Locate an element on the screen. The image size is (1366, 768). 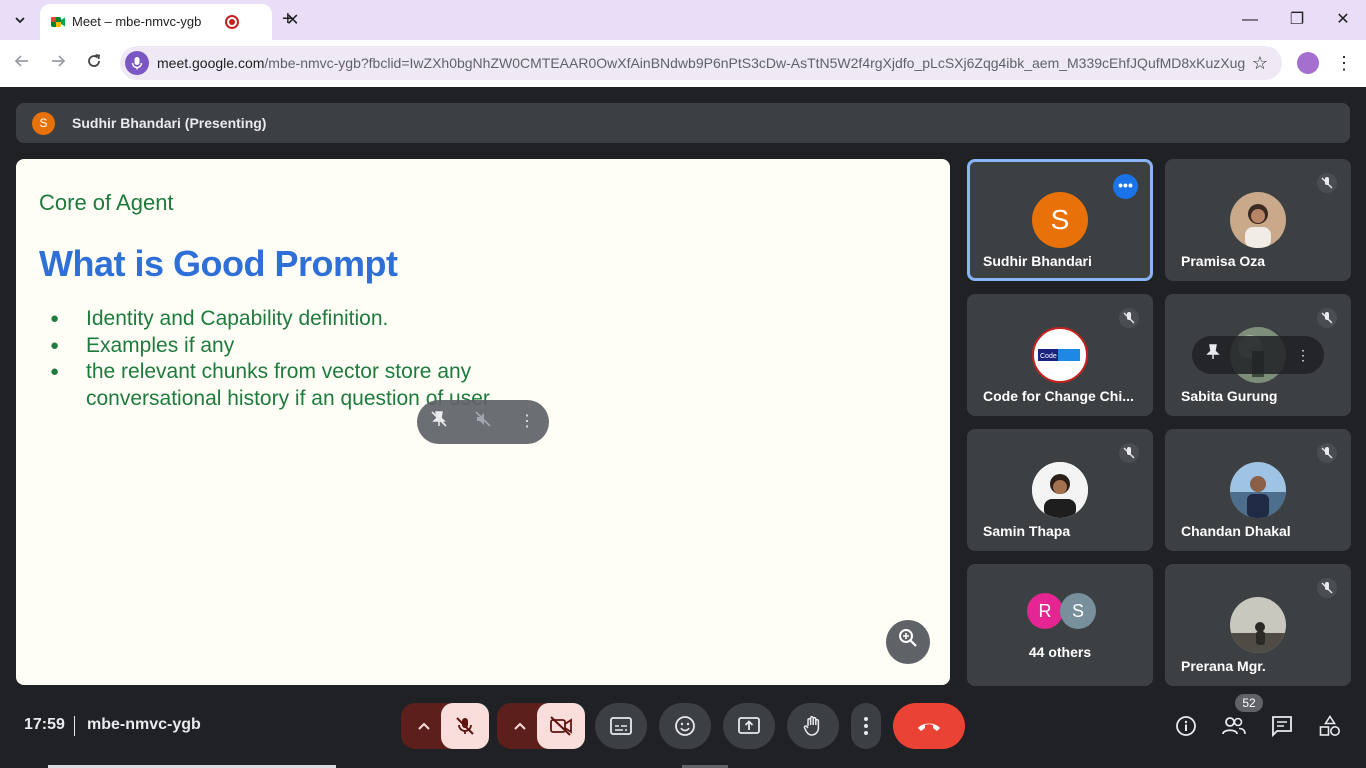
tab-title: Meet – mbe-nmvc-ygb is located at coordinates (137, 21).